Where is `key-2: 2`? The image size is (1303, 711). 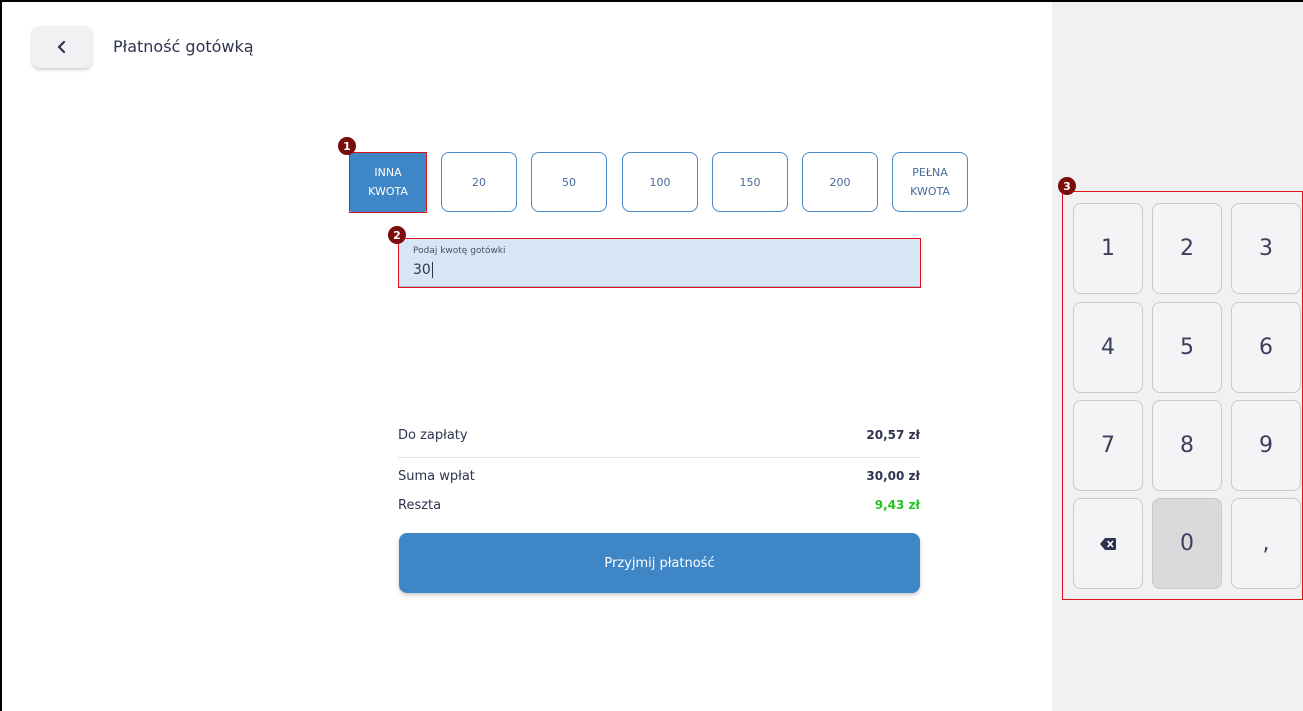 key-2: 2 is located at coordinates (1187, 248).